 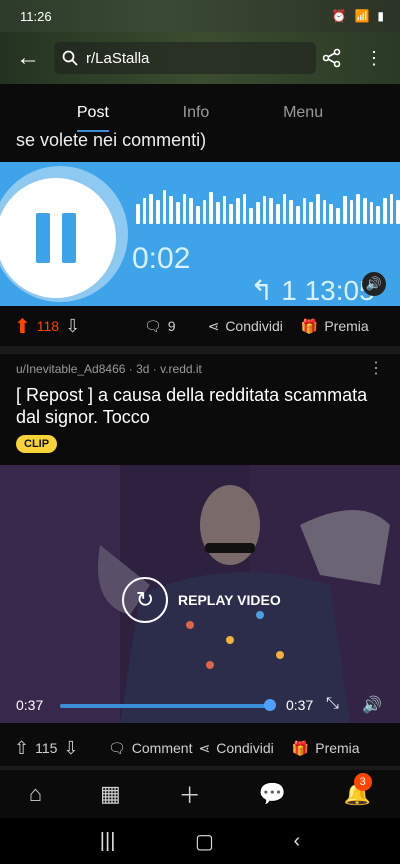 I want to click on video-current-time: 0:37, so click(x=30, y=705).